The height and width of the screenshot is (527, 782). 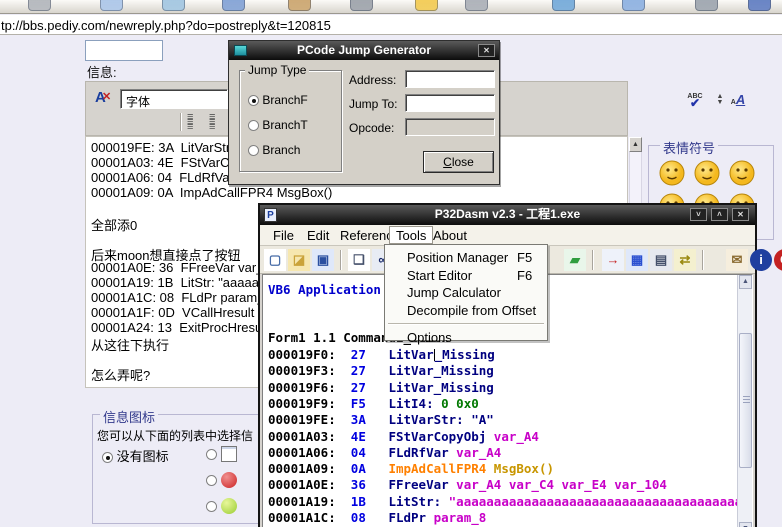 I want to click on menu-edit: Edit, so click(x=318, y=235).